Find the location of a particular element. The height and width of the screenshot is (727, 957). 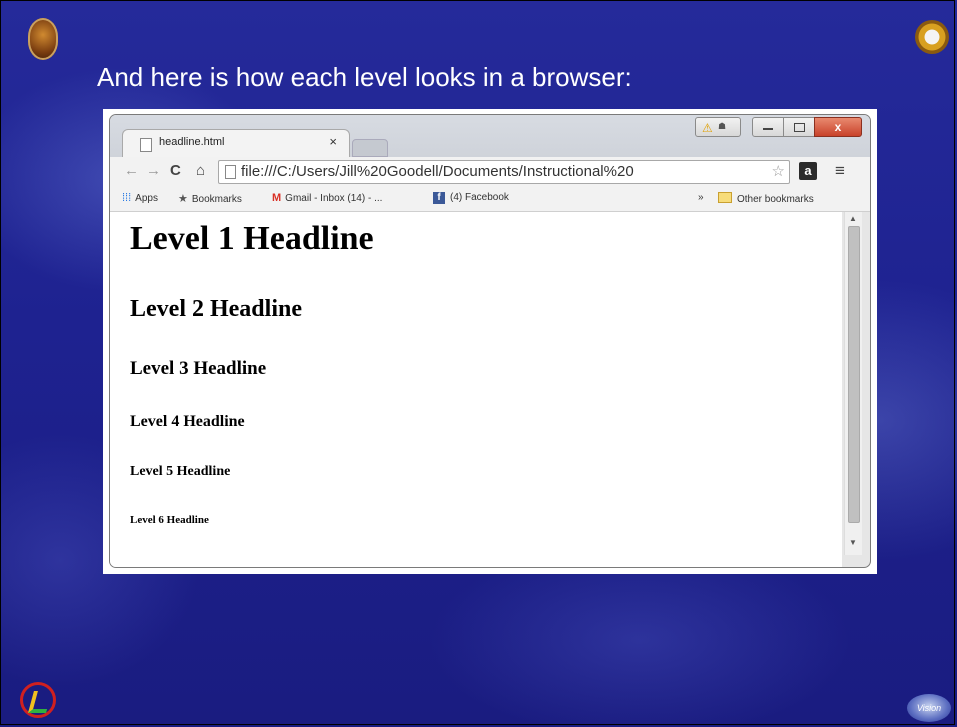

bookmark-label: Bookmarks is located at coordinates (216, 199).